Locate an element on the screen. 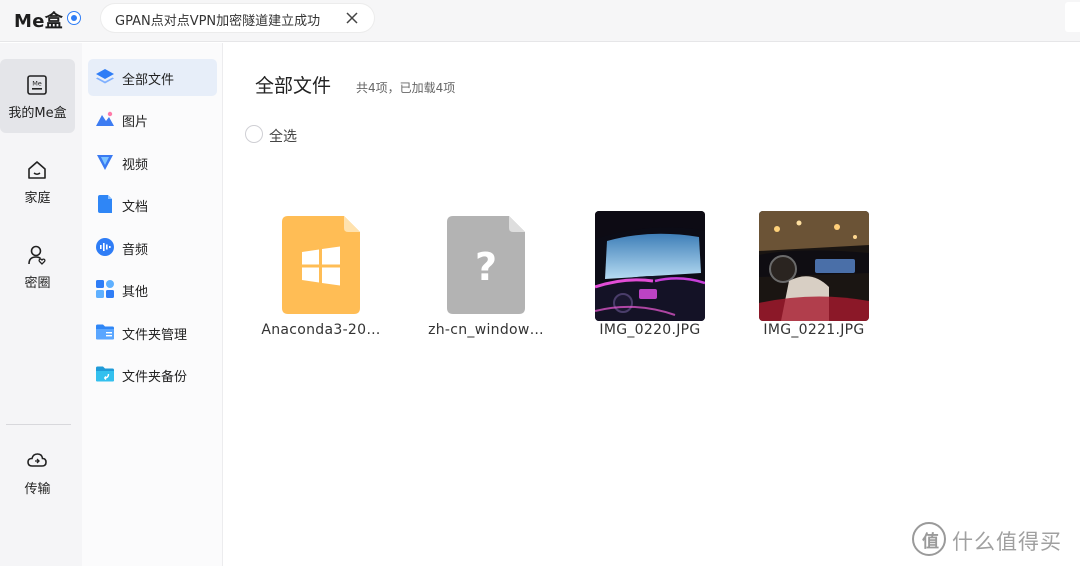  watermark-logo-text: 值 is located at coordinates (930, 542).